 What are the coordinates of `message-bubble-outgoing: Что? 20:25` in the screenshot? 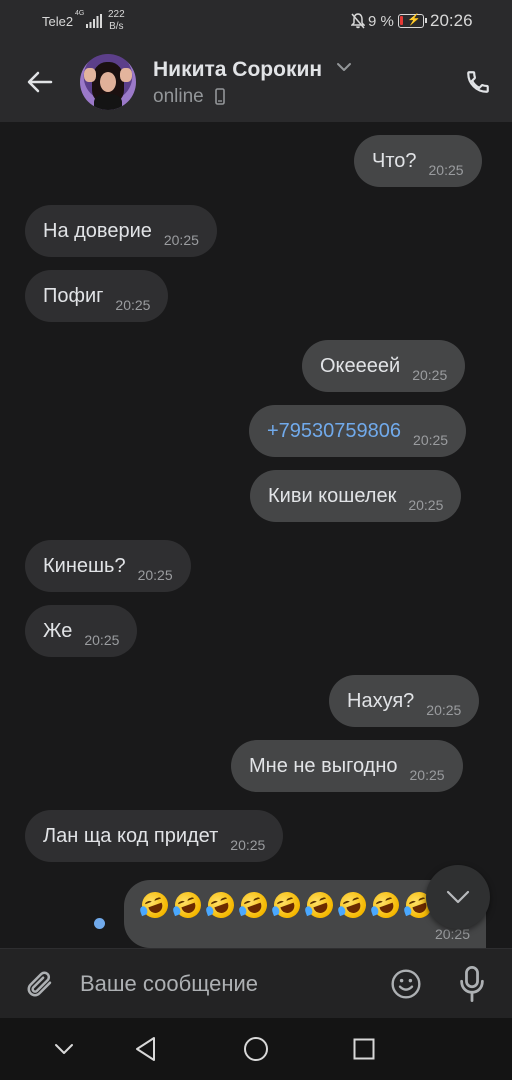 It's located at (418, 161).